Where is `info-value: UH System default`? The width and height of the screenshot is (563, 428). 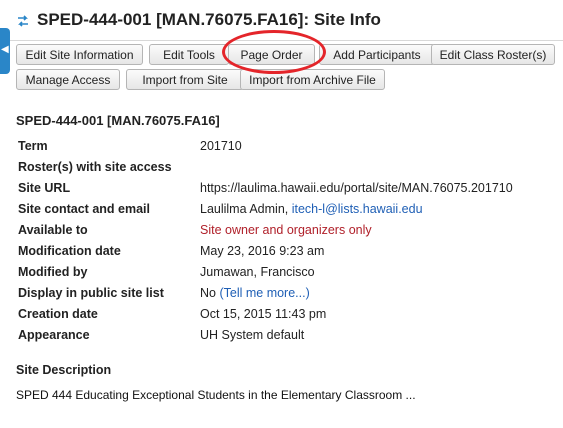
info-value: UH System default is located at coordinates (252, 335).